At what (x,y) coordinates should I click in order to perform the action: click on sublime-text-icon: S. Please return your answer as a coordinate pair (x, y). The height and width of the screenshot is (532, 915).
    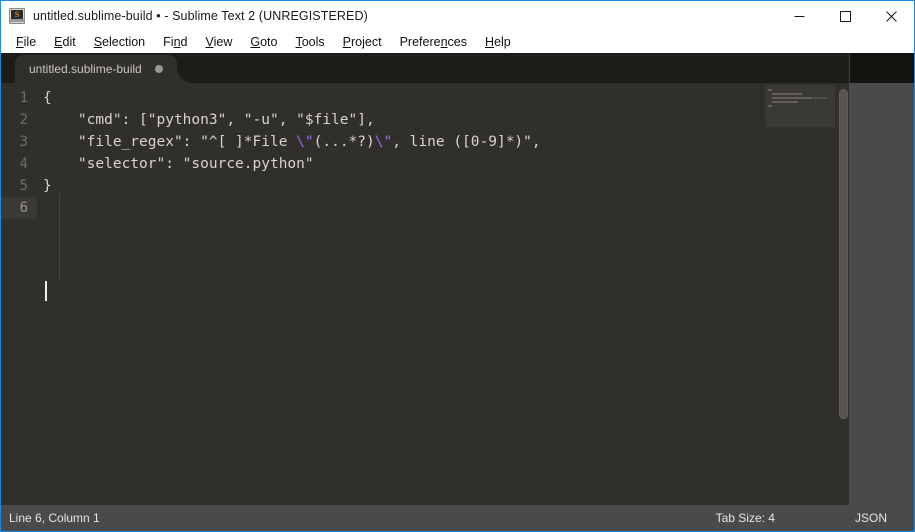
    Looking at the image, I should click on (17, 16).